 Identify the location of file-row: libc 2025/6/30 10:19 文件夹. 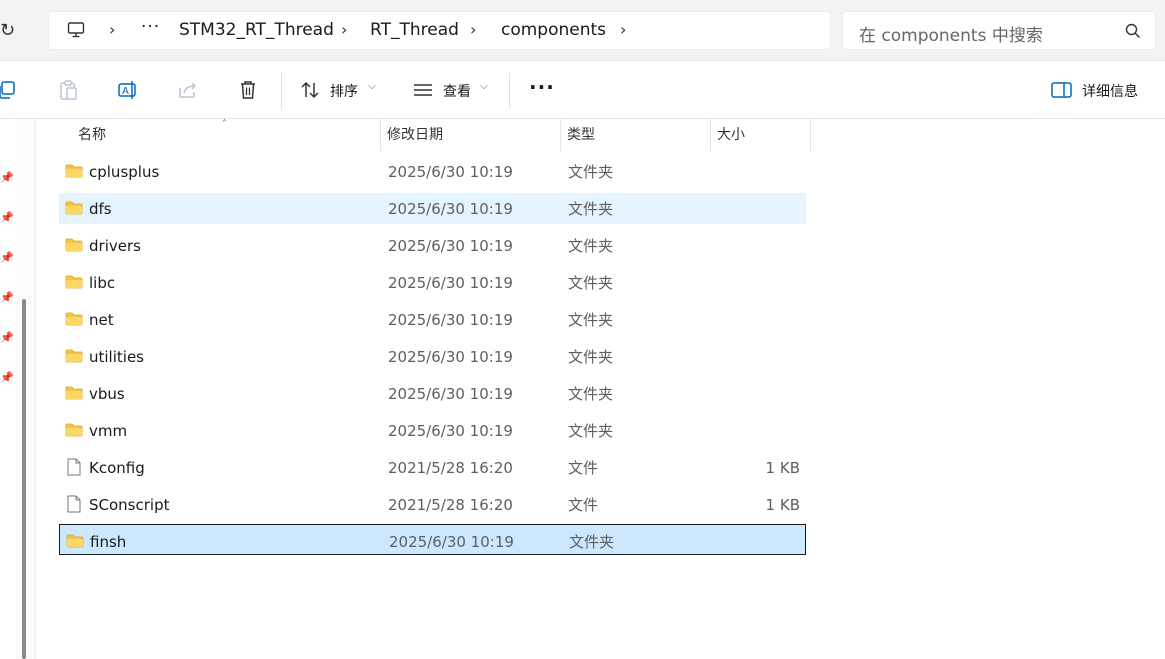
(432, 282).